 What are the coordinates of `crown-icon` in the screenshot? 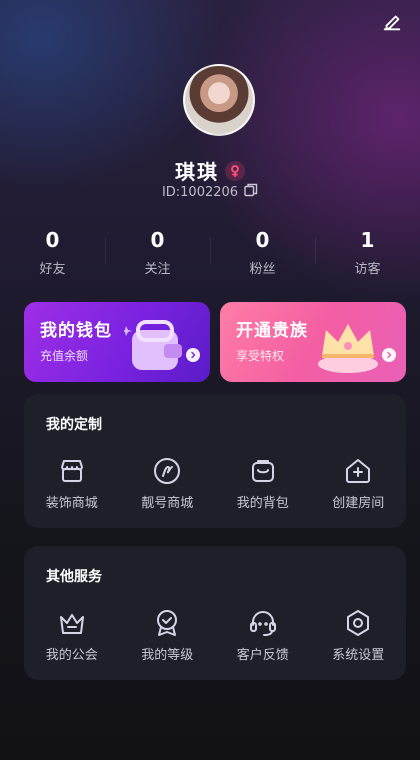 It's located at (348, 348).